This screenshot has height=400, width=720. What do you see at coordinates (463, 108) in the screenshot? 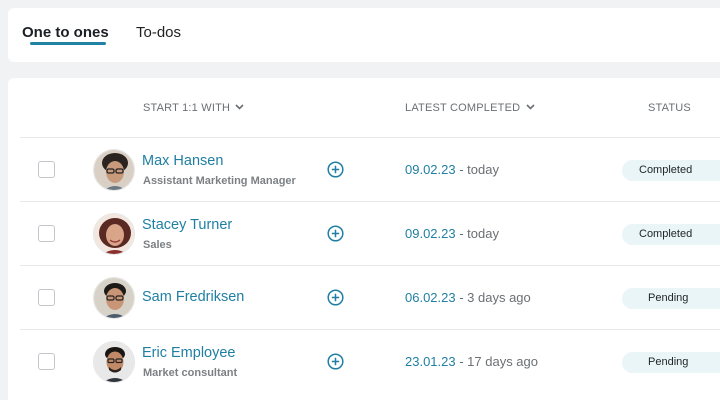
I see `column-header-latest-completed-label: LATEST COMPLETED` at bounding box center [463, 108].